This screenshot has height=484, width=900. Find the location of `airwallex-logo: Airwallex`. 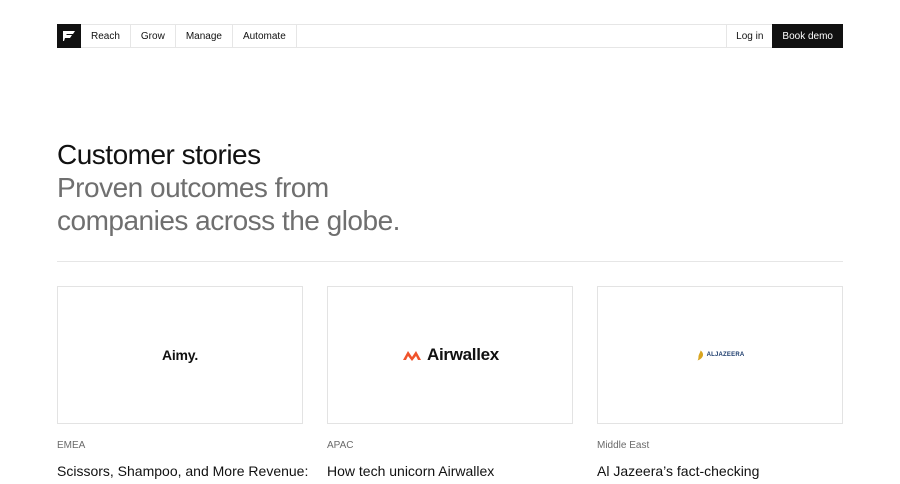

airwallex-logo: Airwallex is located at coordinates (450, 355).